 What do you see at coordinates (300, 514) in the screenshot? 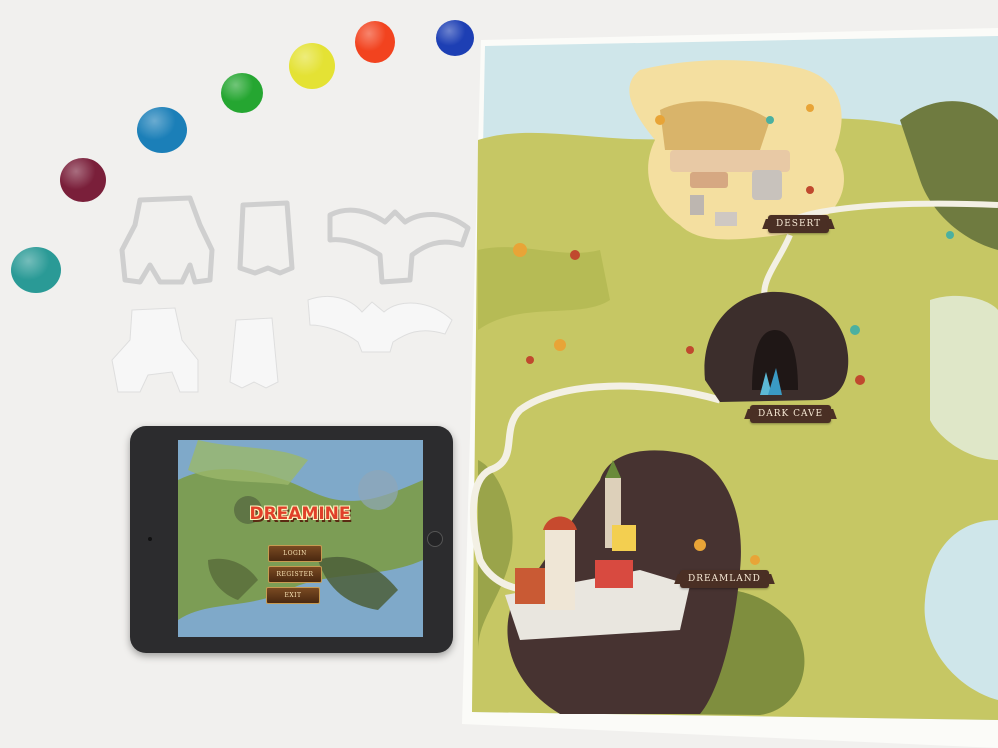
I see `game-title-logo: DREAMINE` at bounding box center [300, 514].